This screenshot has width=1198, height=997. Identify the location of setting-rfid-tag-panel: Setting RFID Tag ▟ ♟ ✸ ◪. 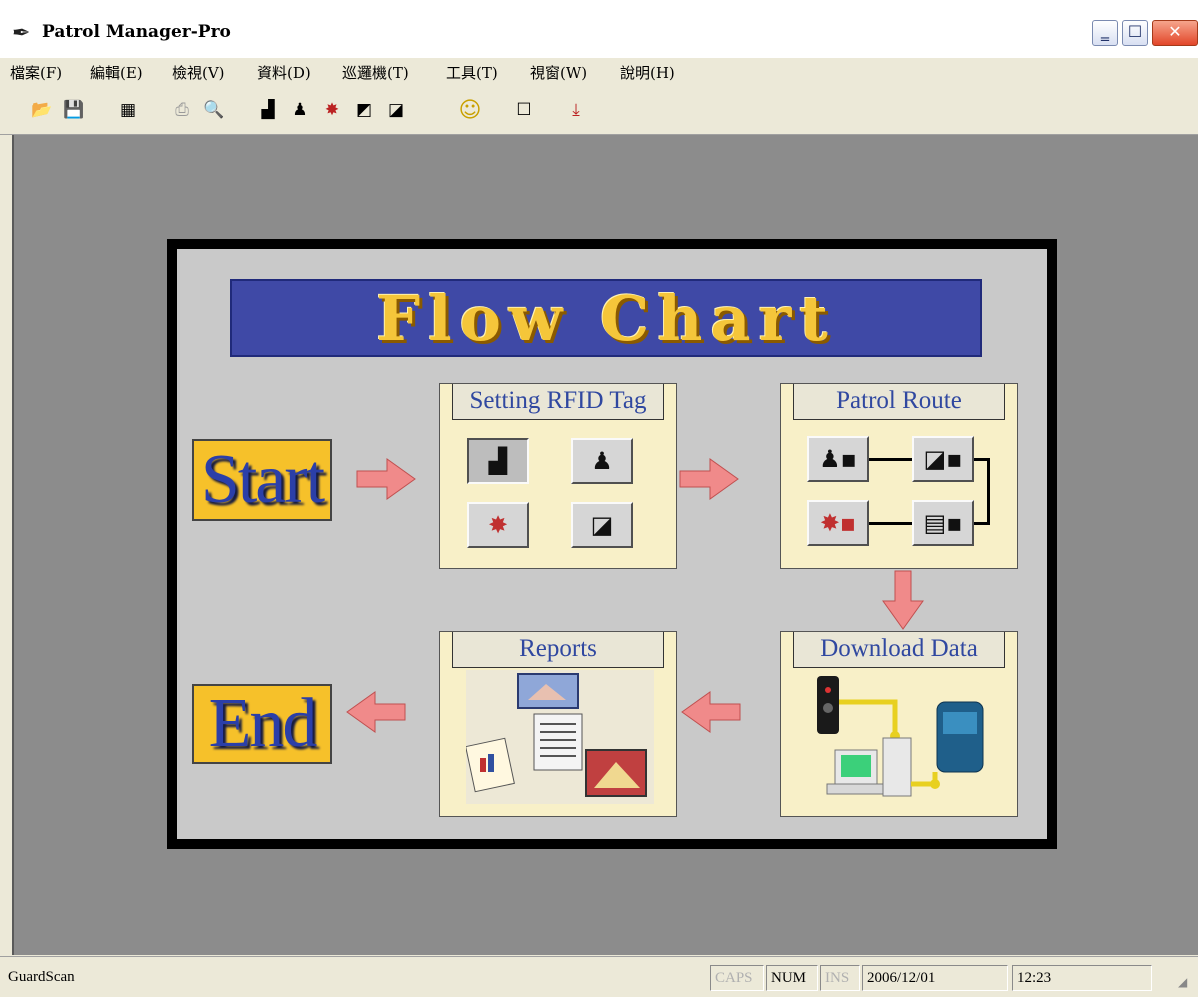
(558, 476).